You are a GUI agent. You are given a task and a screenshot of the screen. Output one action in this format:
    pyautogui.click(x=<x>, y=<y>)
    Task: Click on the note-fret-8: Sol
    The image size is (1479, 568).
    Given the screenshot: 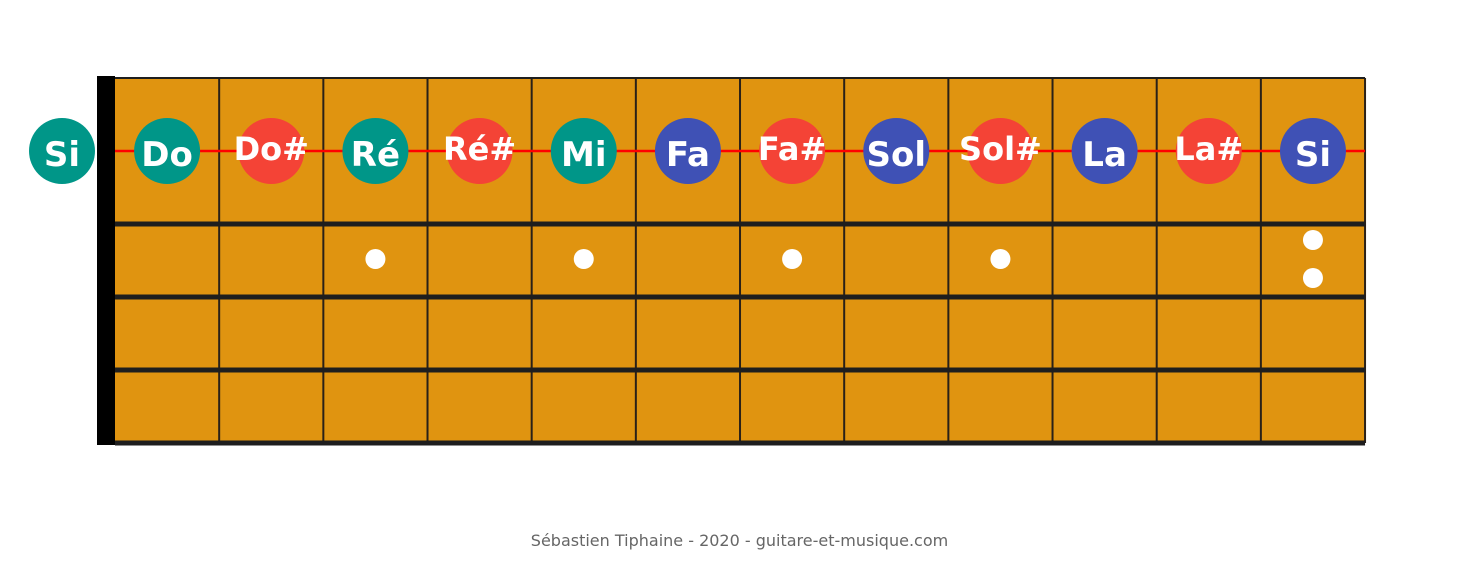 What is the action you would take?
    pyautogui.click(x=896, y=151)
    